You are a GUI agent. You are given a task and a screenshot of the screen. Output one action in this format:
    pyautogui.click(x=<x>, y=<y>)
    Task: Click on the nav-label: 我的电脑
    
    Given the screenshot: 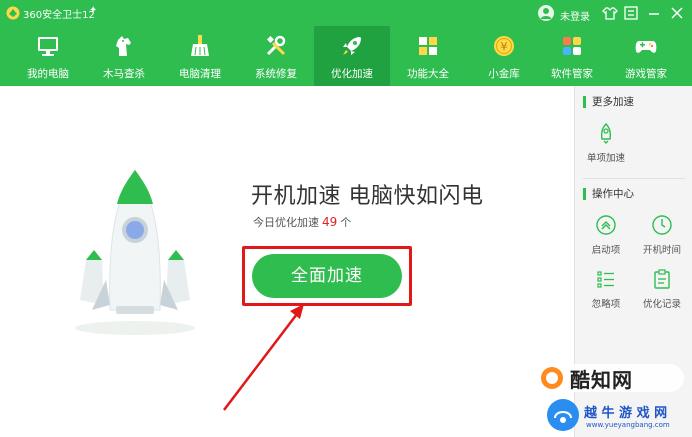 What is the action you would take?
    pyautogui.click(x=48, y=74)
    